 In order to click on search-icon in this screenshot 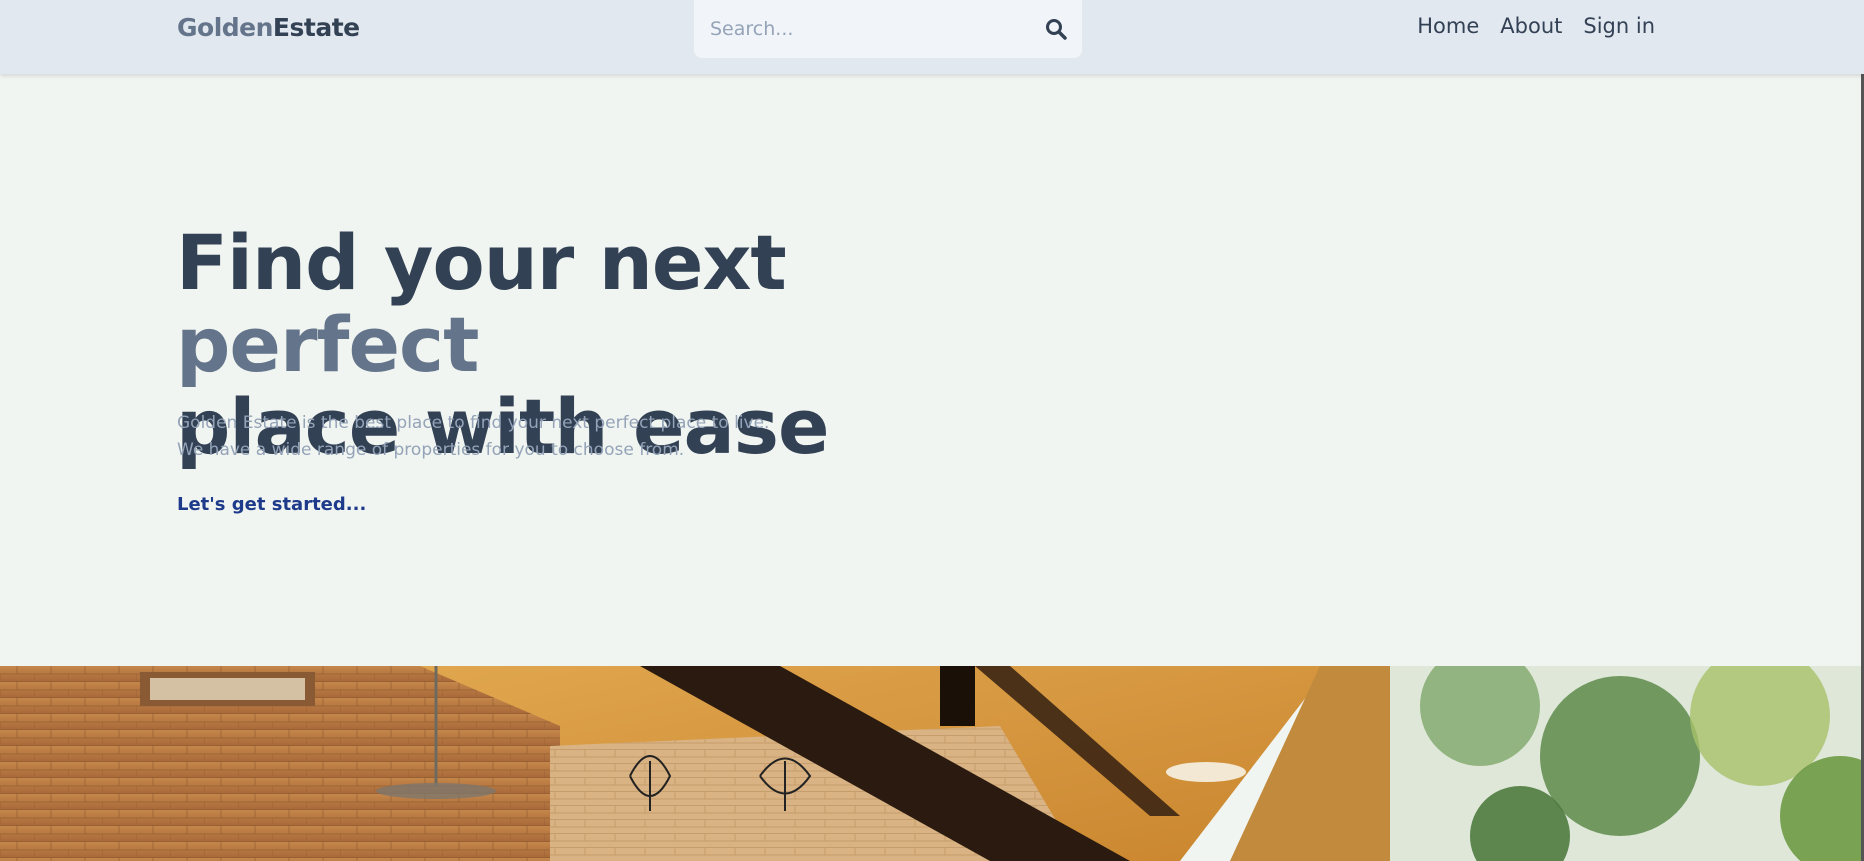, I will do `click(1056, 29)`.